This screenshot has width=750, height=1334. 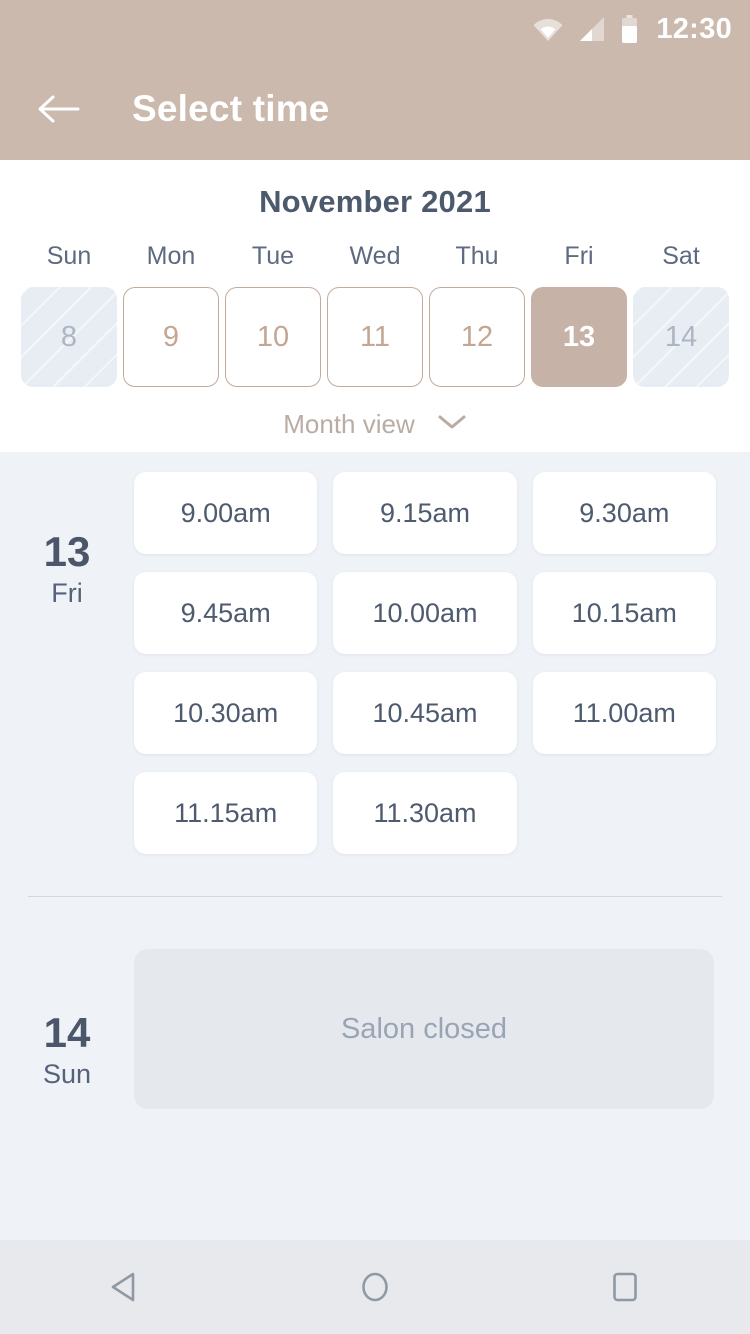 I want to click on app-bar: Select time, so click(x=375, y=109).